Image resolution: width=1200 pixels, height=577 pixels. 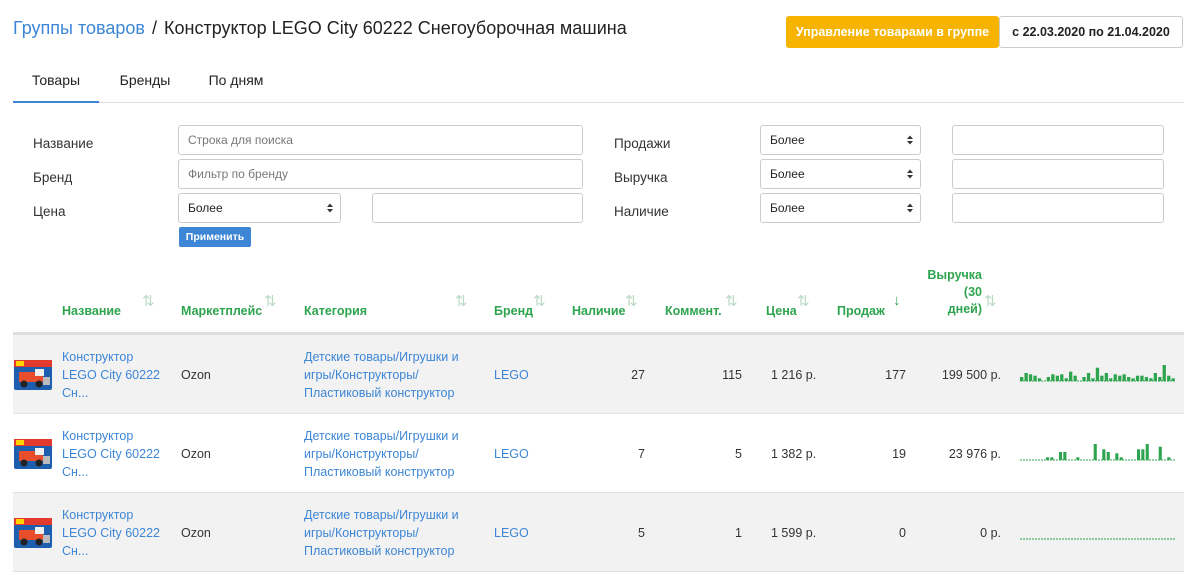 What do you see at coordinates (215, 237) in the screenshot?
I see `apply-filters-button: Применить` at bounding box center [215, 237].